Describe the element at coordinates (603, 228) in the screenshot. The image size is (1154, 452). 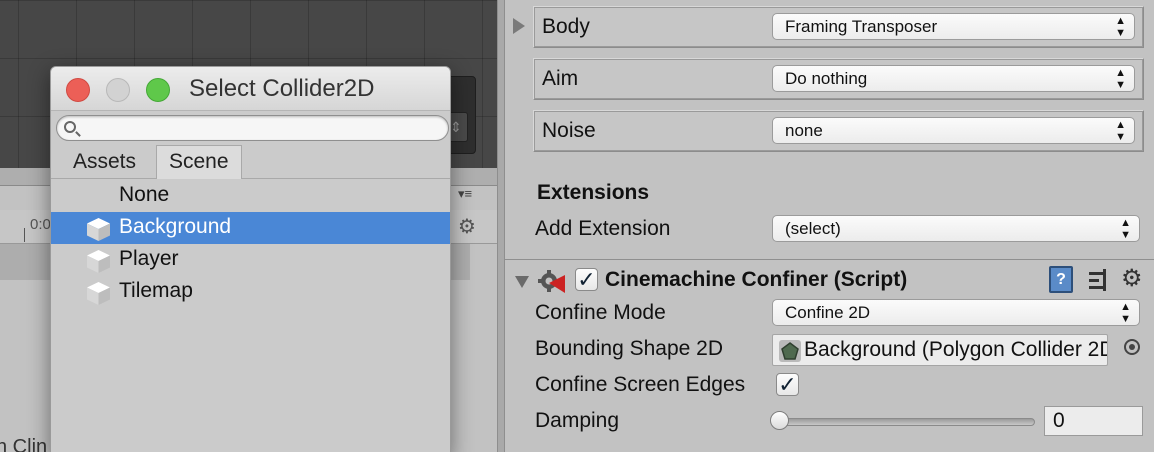
I see `add-extension-label: Add Extension` at that location.